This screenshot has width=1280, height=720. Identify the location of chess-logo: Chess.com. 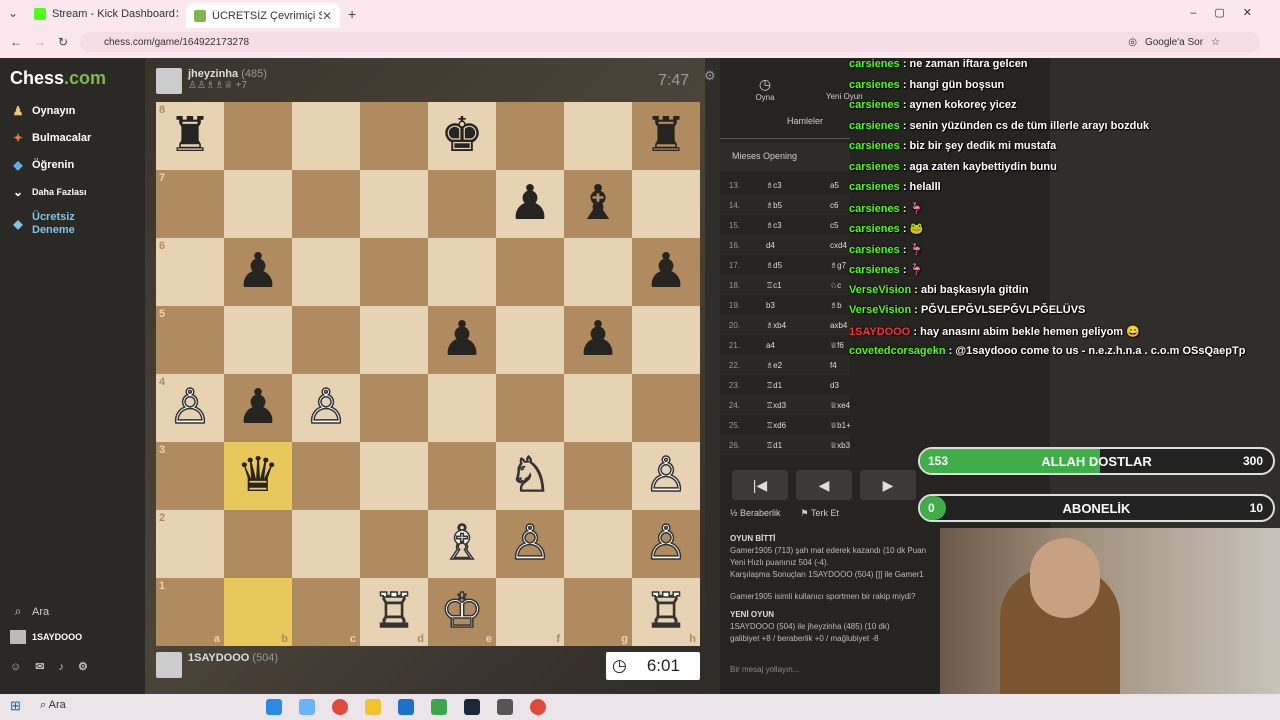
(58, 78).